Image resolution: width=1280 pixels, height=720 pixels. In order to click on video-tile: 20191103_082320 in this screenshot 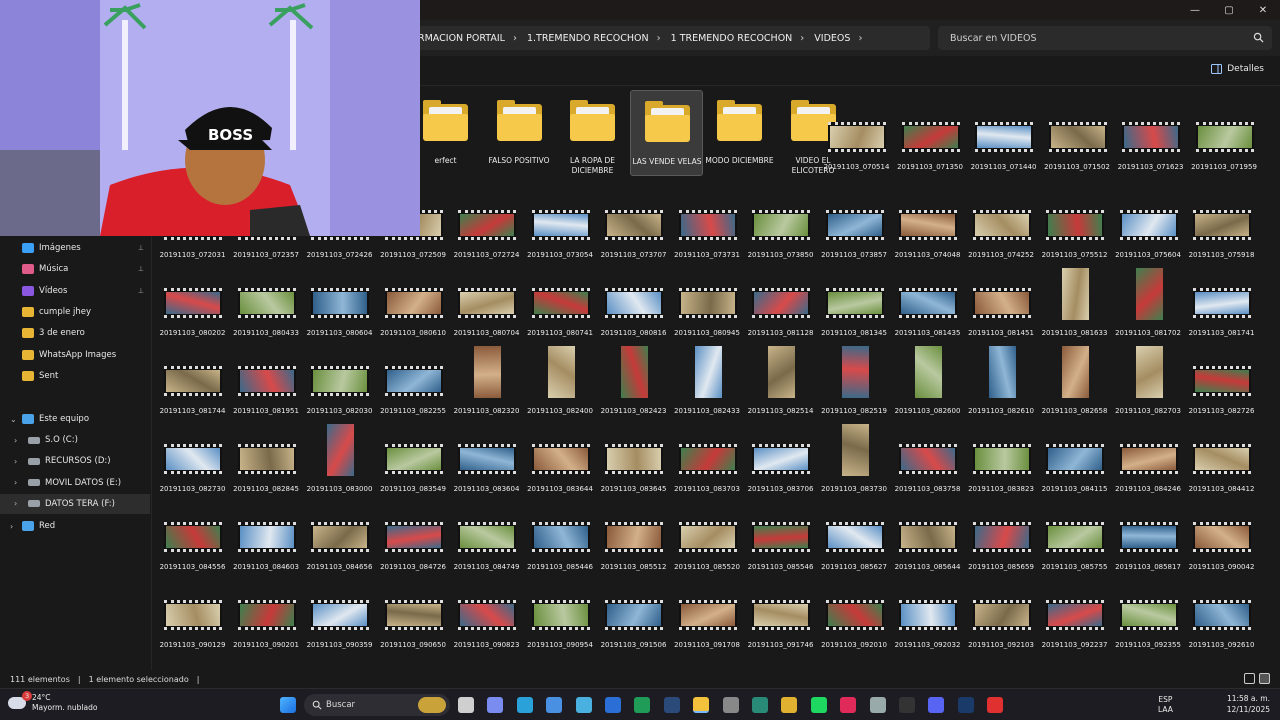, I will do `click(486, 382)`.